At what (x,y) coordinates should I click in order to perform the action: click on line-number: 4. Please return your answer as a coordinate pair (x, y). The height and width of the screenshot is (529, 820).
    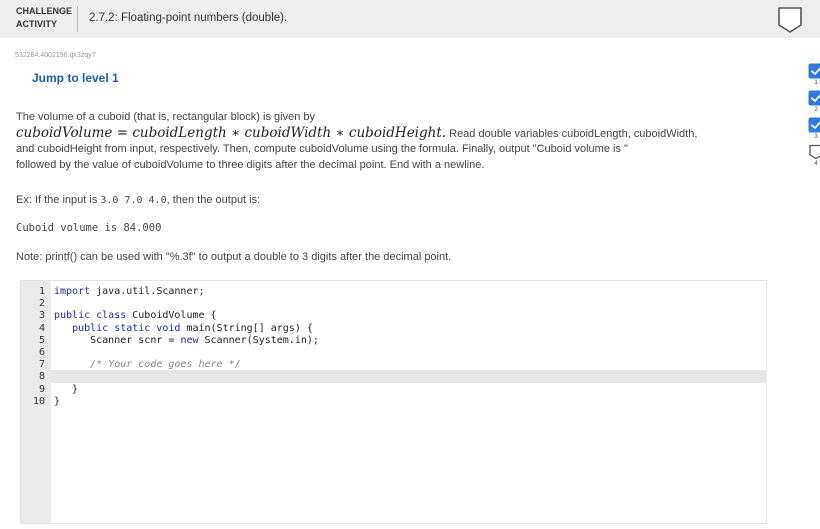
    Looking at the image, I should click on (41, 328).